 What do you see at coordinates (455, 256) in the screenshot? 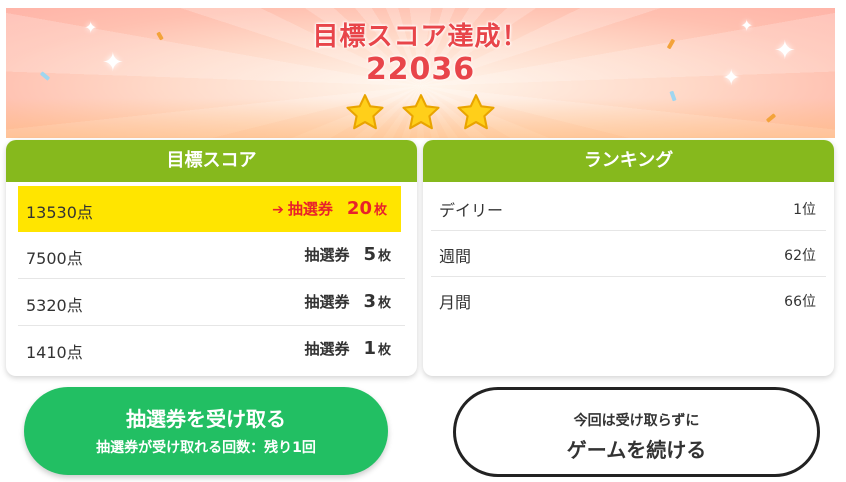
I see `ranking-period: 週間` at bounding box center [455, 256].